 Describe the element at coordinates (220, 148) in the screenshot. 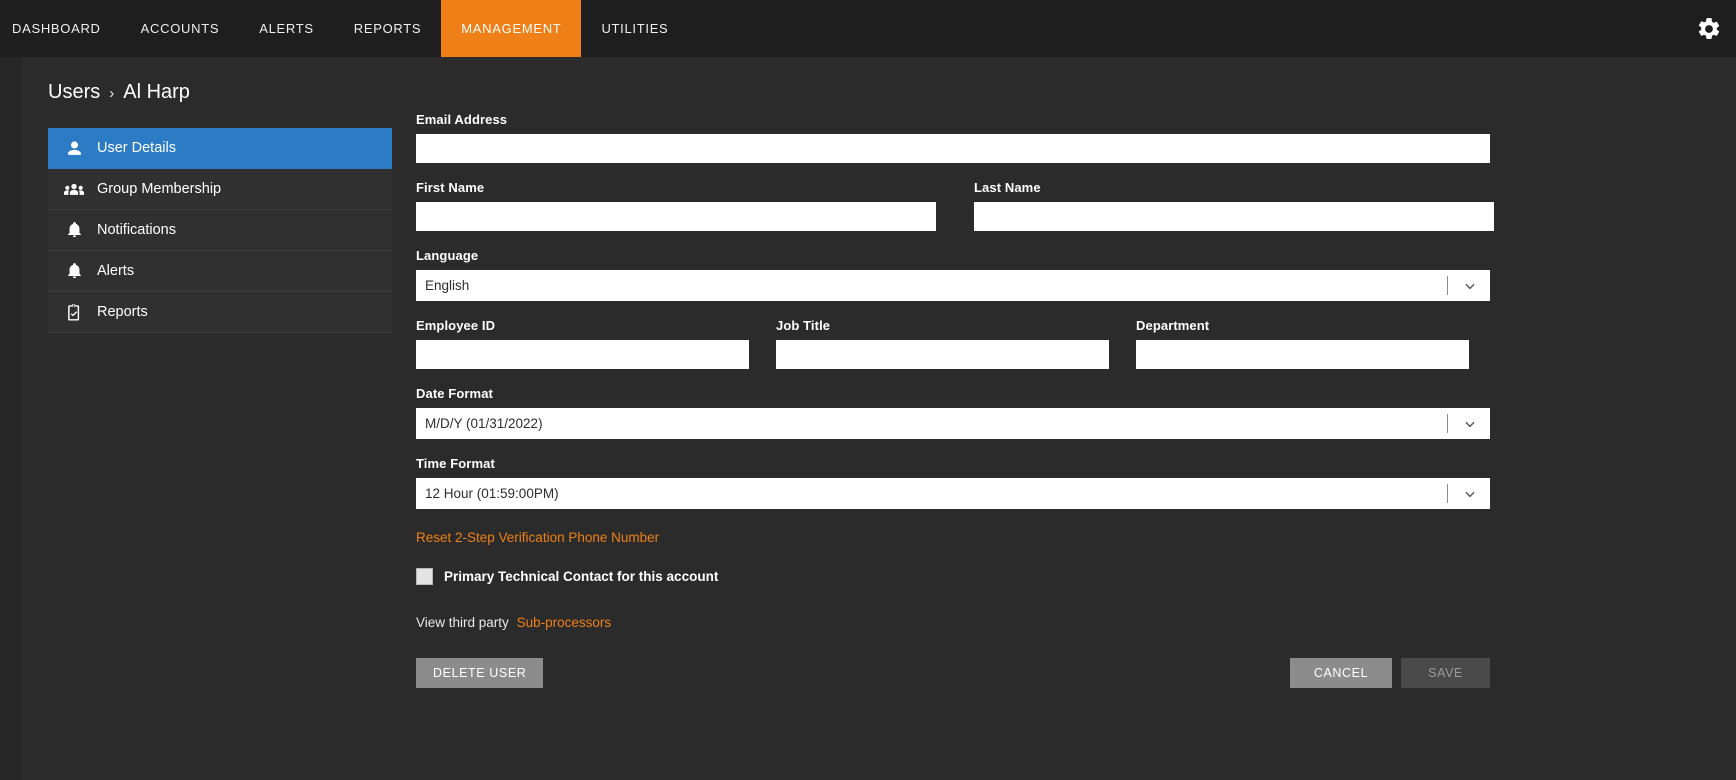

I see `sidebar-item-user-details: User Details` at that location.